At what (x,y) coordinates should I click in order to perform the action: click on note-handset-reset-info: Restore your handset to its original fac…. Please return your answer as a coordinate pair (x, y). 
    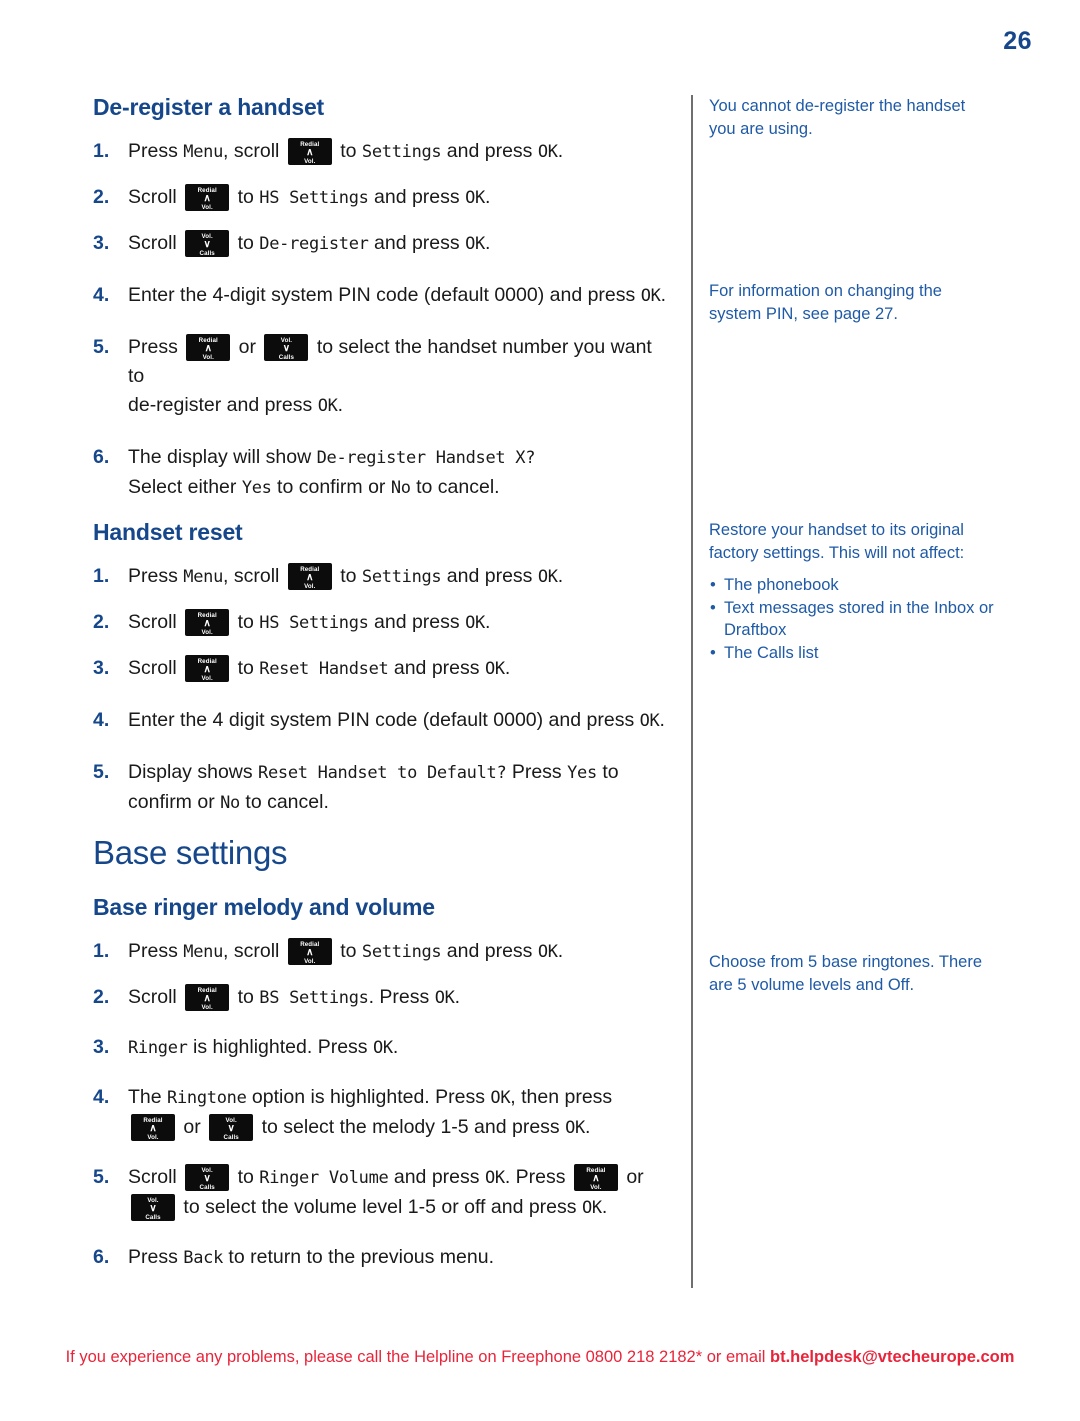
    Looking at the image, I should click on (851, 591).